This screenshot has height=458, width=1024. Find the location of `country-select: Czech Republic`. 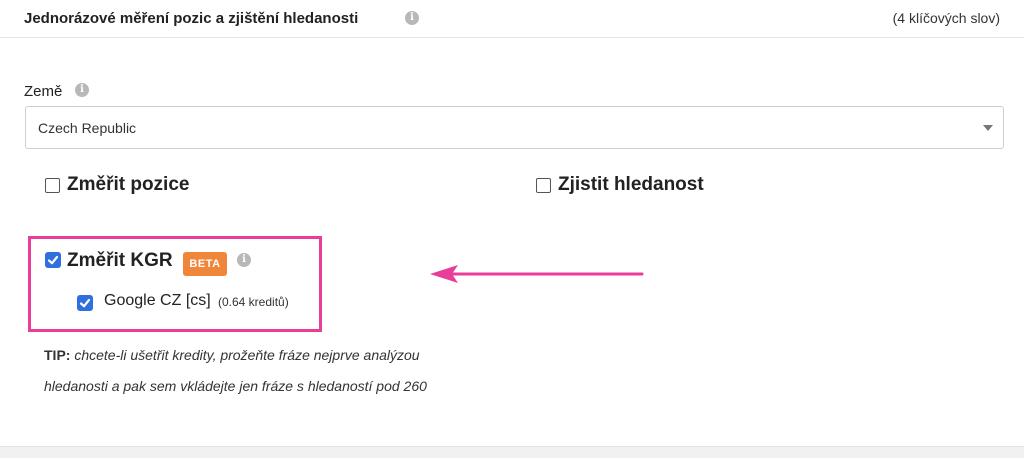

country-select: Czech Republic is located at coordinates (514, 127).